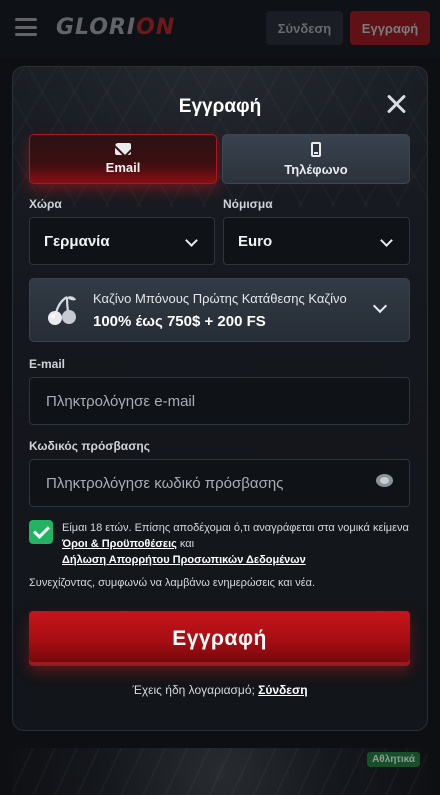  I want to click on currency-value: Euro, so click(255, 241).